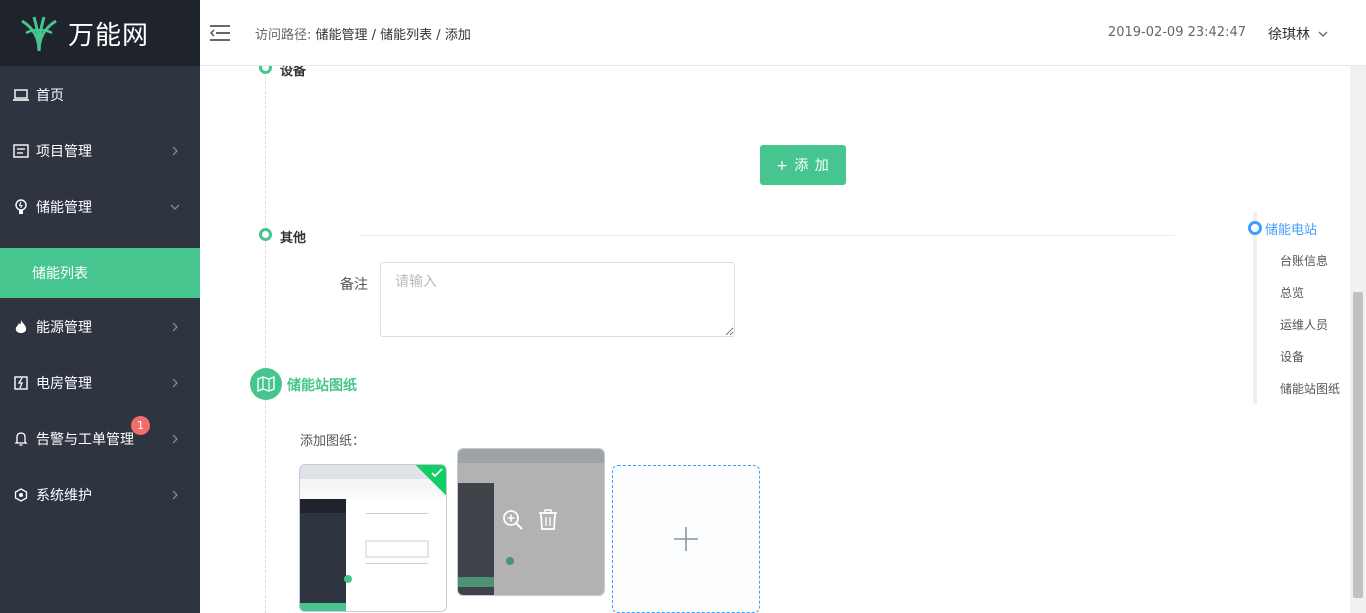  What do you see at coordinates (100, 273) in the screenshot?
I see `sidebar-subitem-storage-list: 储能列表` at bounding box center [100, 273].